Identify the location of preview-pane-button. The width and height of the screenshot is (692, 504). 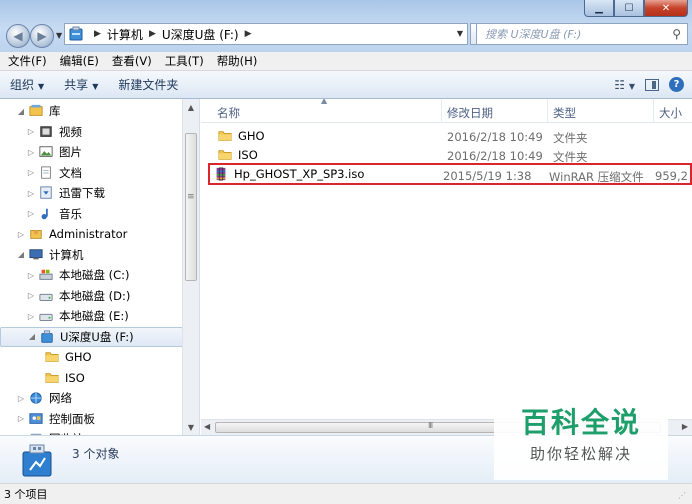
(652, 84).